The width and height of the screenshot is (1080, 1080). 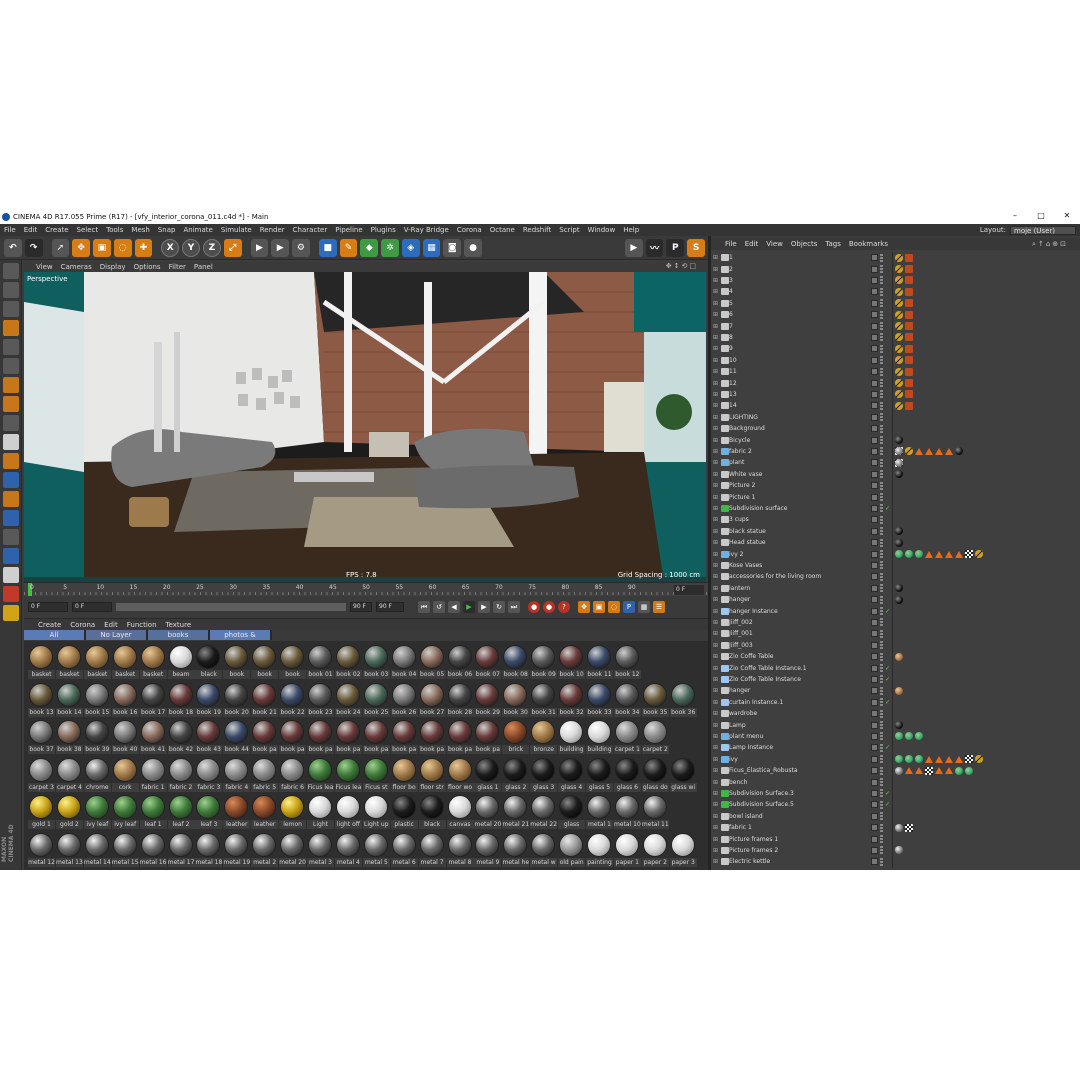 I want to click on object-name: 5, so click(x=731, y=303).